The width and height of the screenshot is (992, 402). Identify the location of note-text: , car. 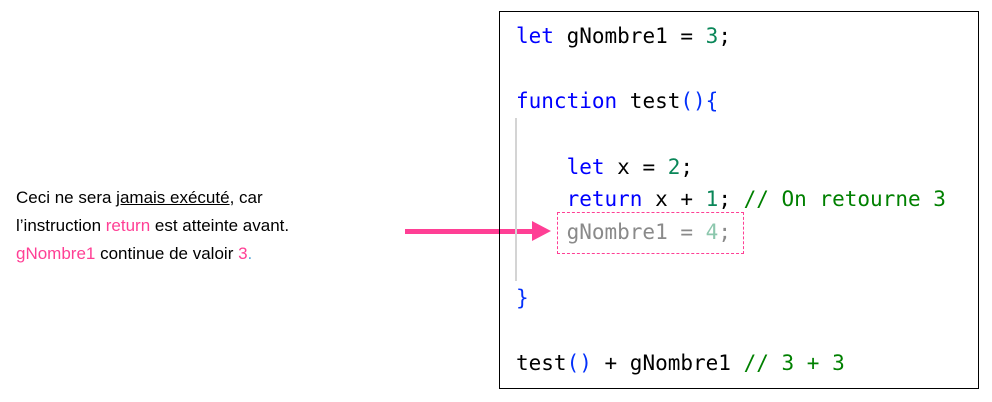
(246, 197).